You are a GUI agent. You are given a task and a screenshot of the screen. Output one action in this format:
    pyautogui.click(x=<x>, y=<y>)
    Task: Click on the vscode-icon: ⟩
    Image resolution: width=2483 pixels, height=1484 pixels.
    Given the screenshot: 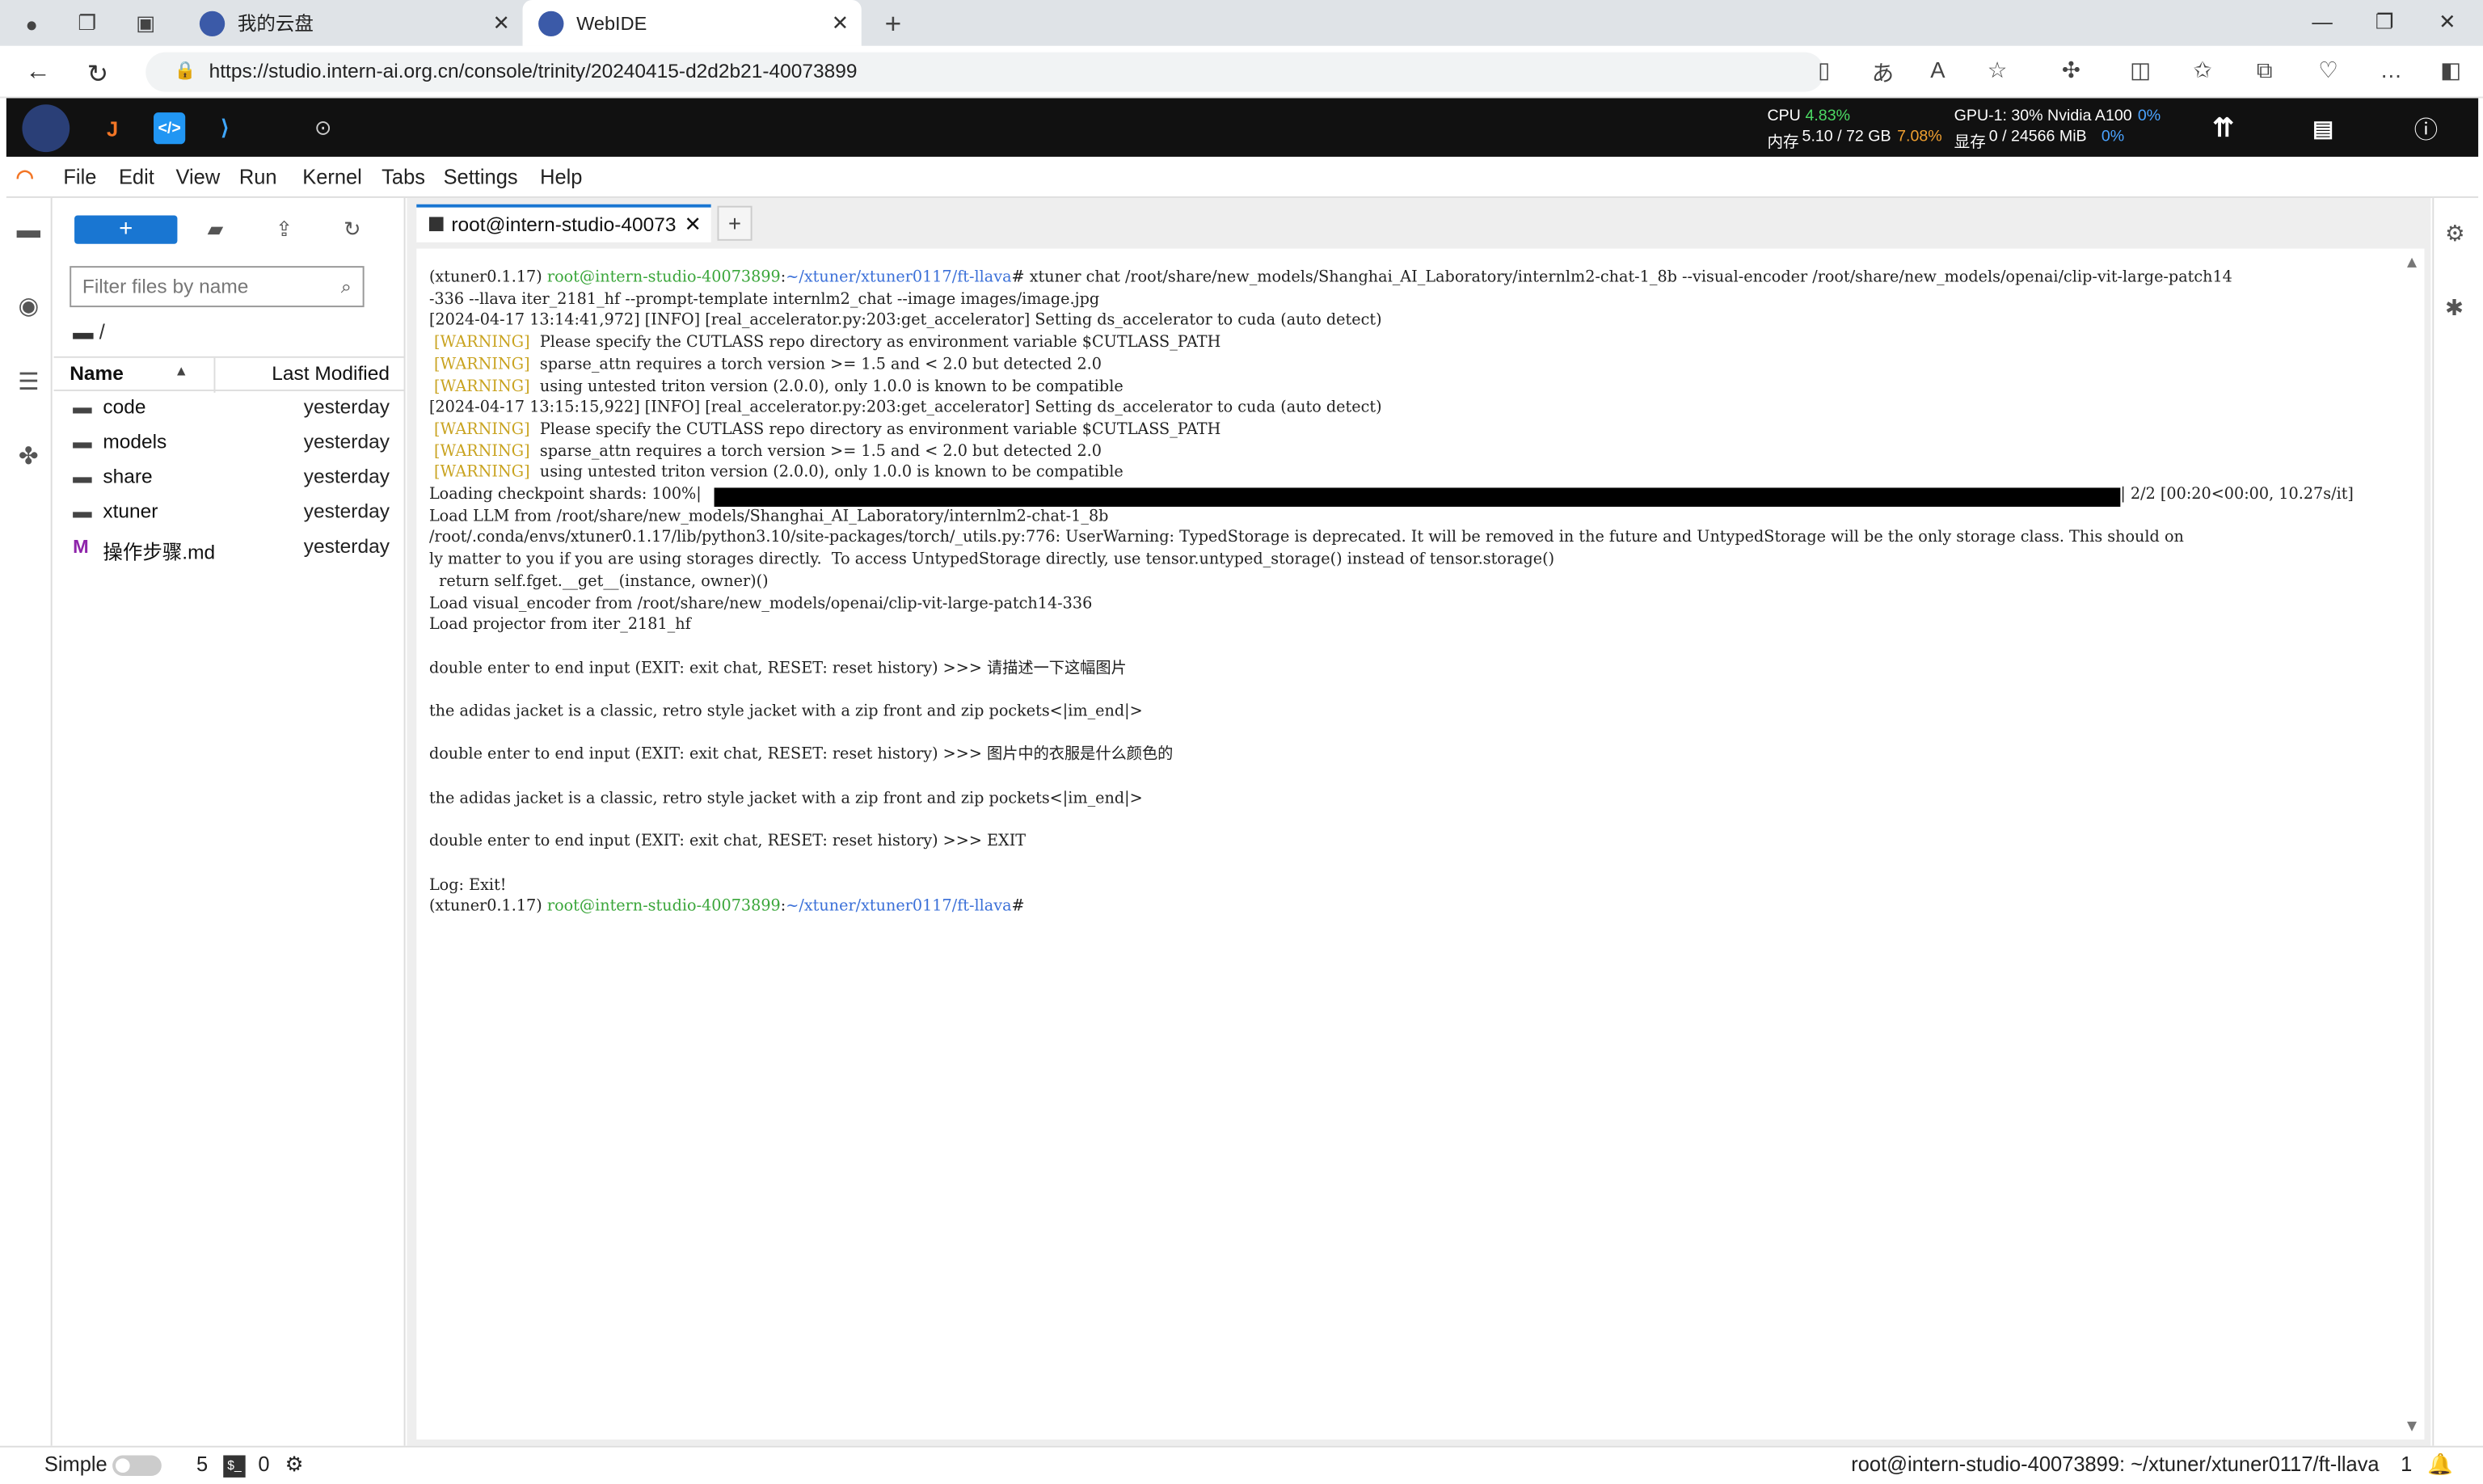 What is the action you would take?
    pyautogui.click(x=225, y=128)
    